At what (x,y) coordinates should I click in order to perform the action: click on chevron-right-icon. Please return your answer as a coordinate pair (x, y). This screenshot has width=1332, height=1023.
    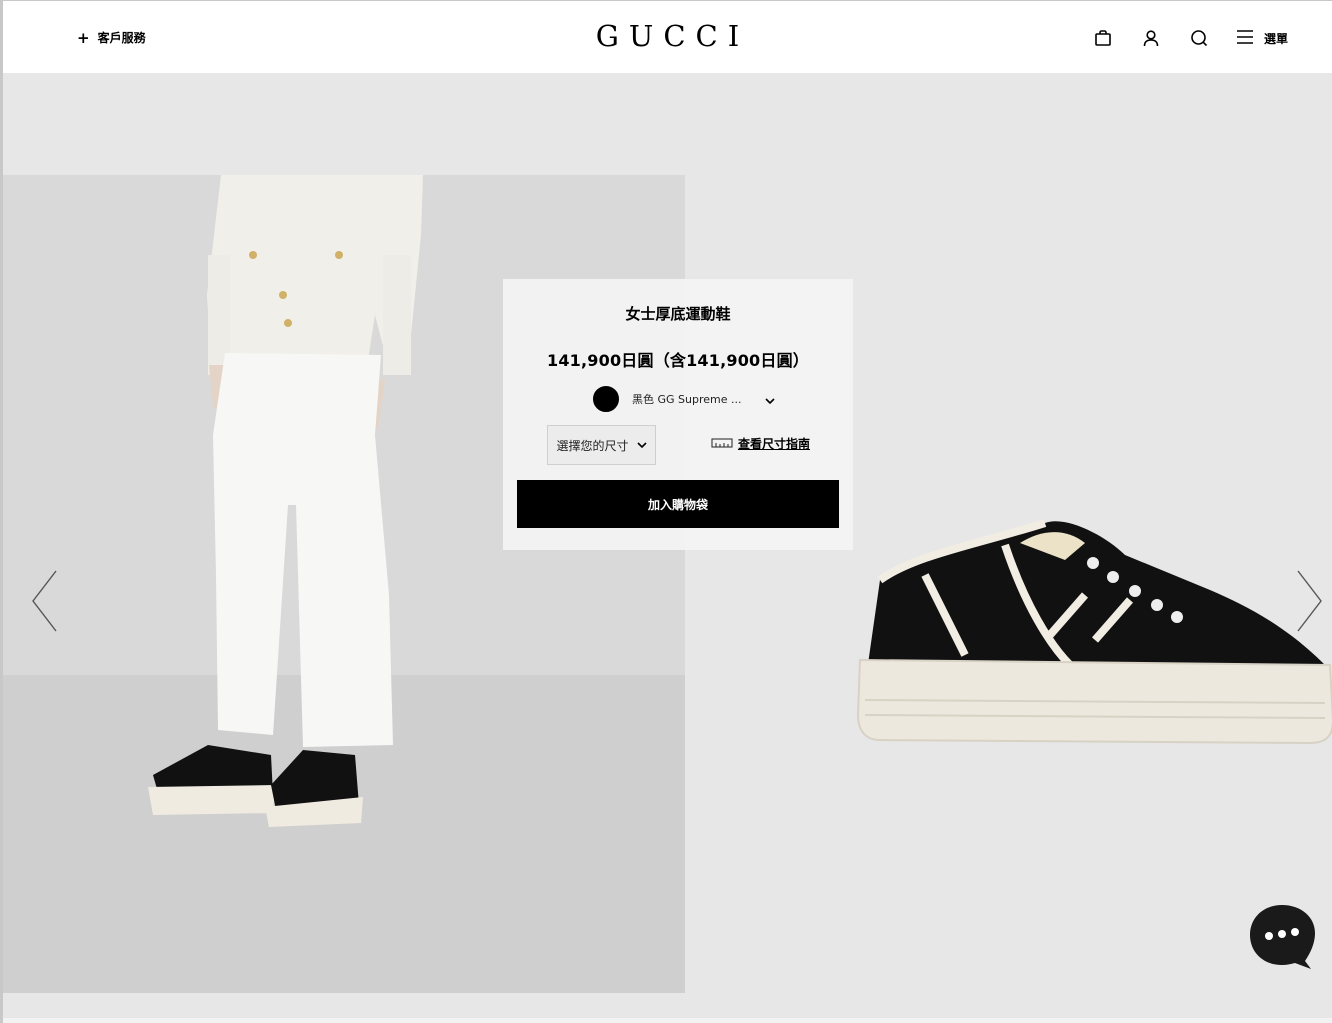
    Looking at the image, I should click on (1309, 601).